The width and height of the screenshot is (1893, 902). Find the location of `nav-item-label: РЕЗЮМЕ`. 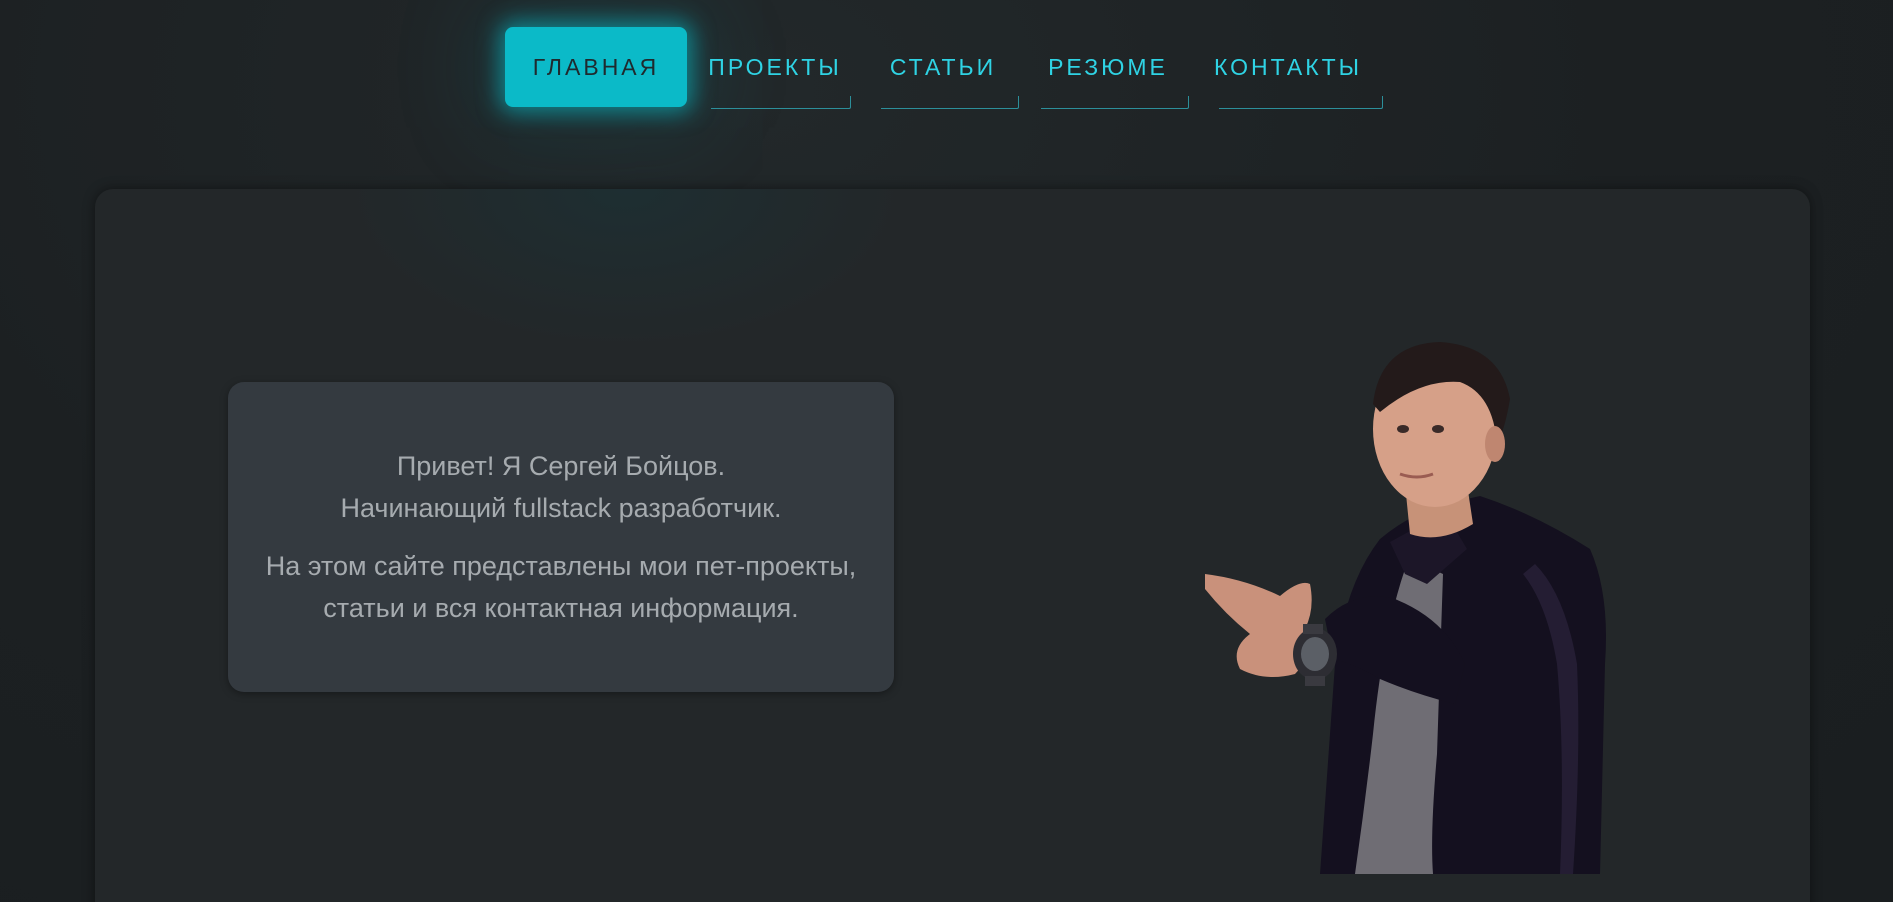

nav-item-label: РЕЗЮМЕ is located at coordinates (1108, 66).